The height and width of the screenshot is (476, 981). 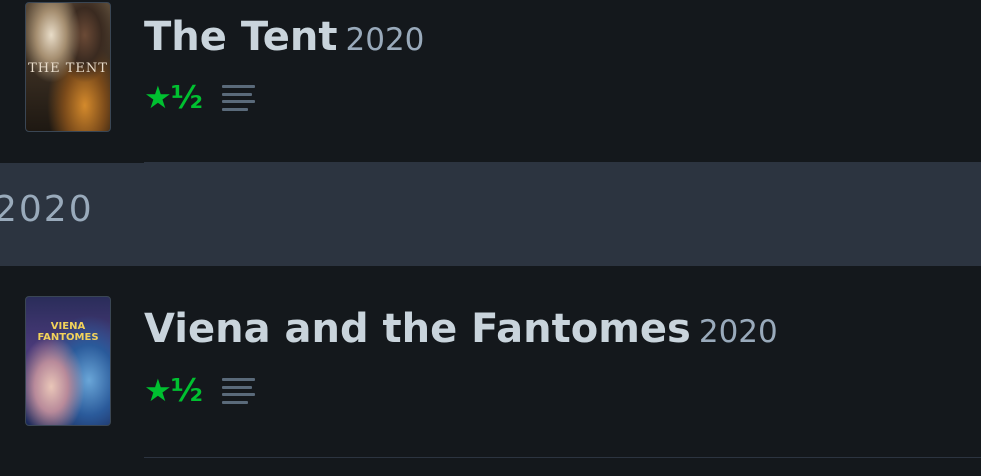 I want to click on film-title-line: Viena and the Fantomes 2020, so click(x=461, y=329).